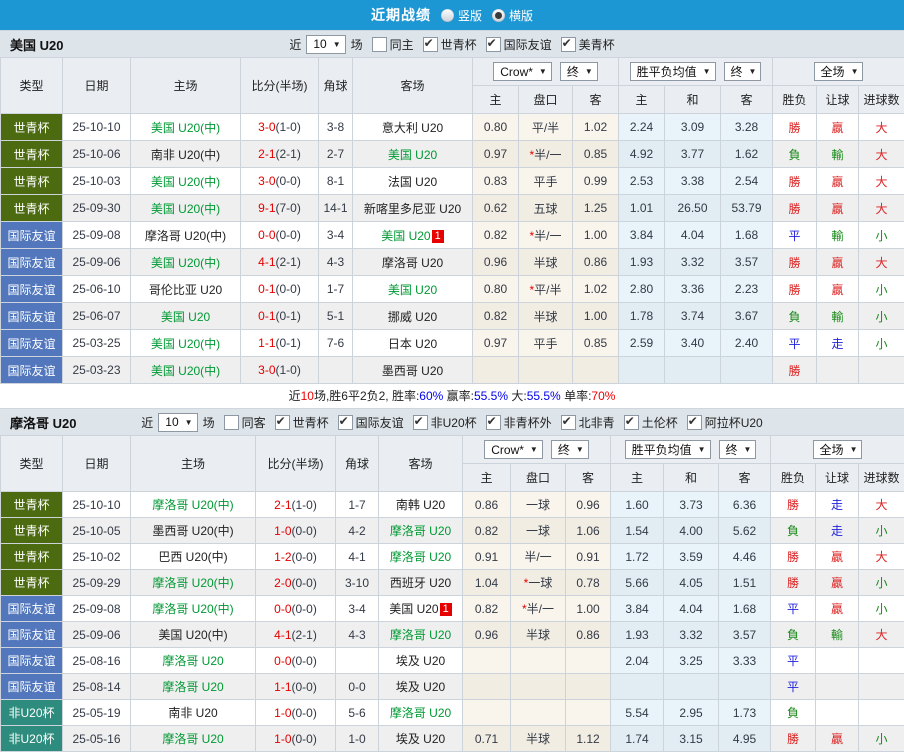 The image size is (904, 753). Describe the element at coordinates (304, 634) in the screenshot. I see `halftime-score: (2-1)` at that location.